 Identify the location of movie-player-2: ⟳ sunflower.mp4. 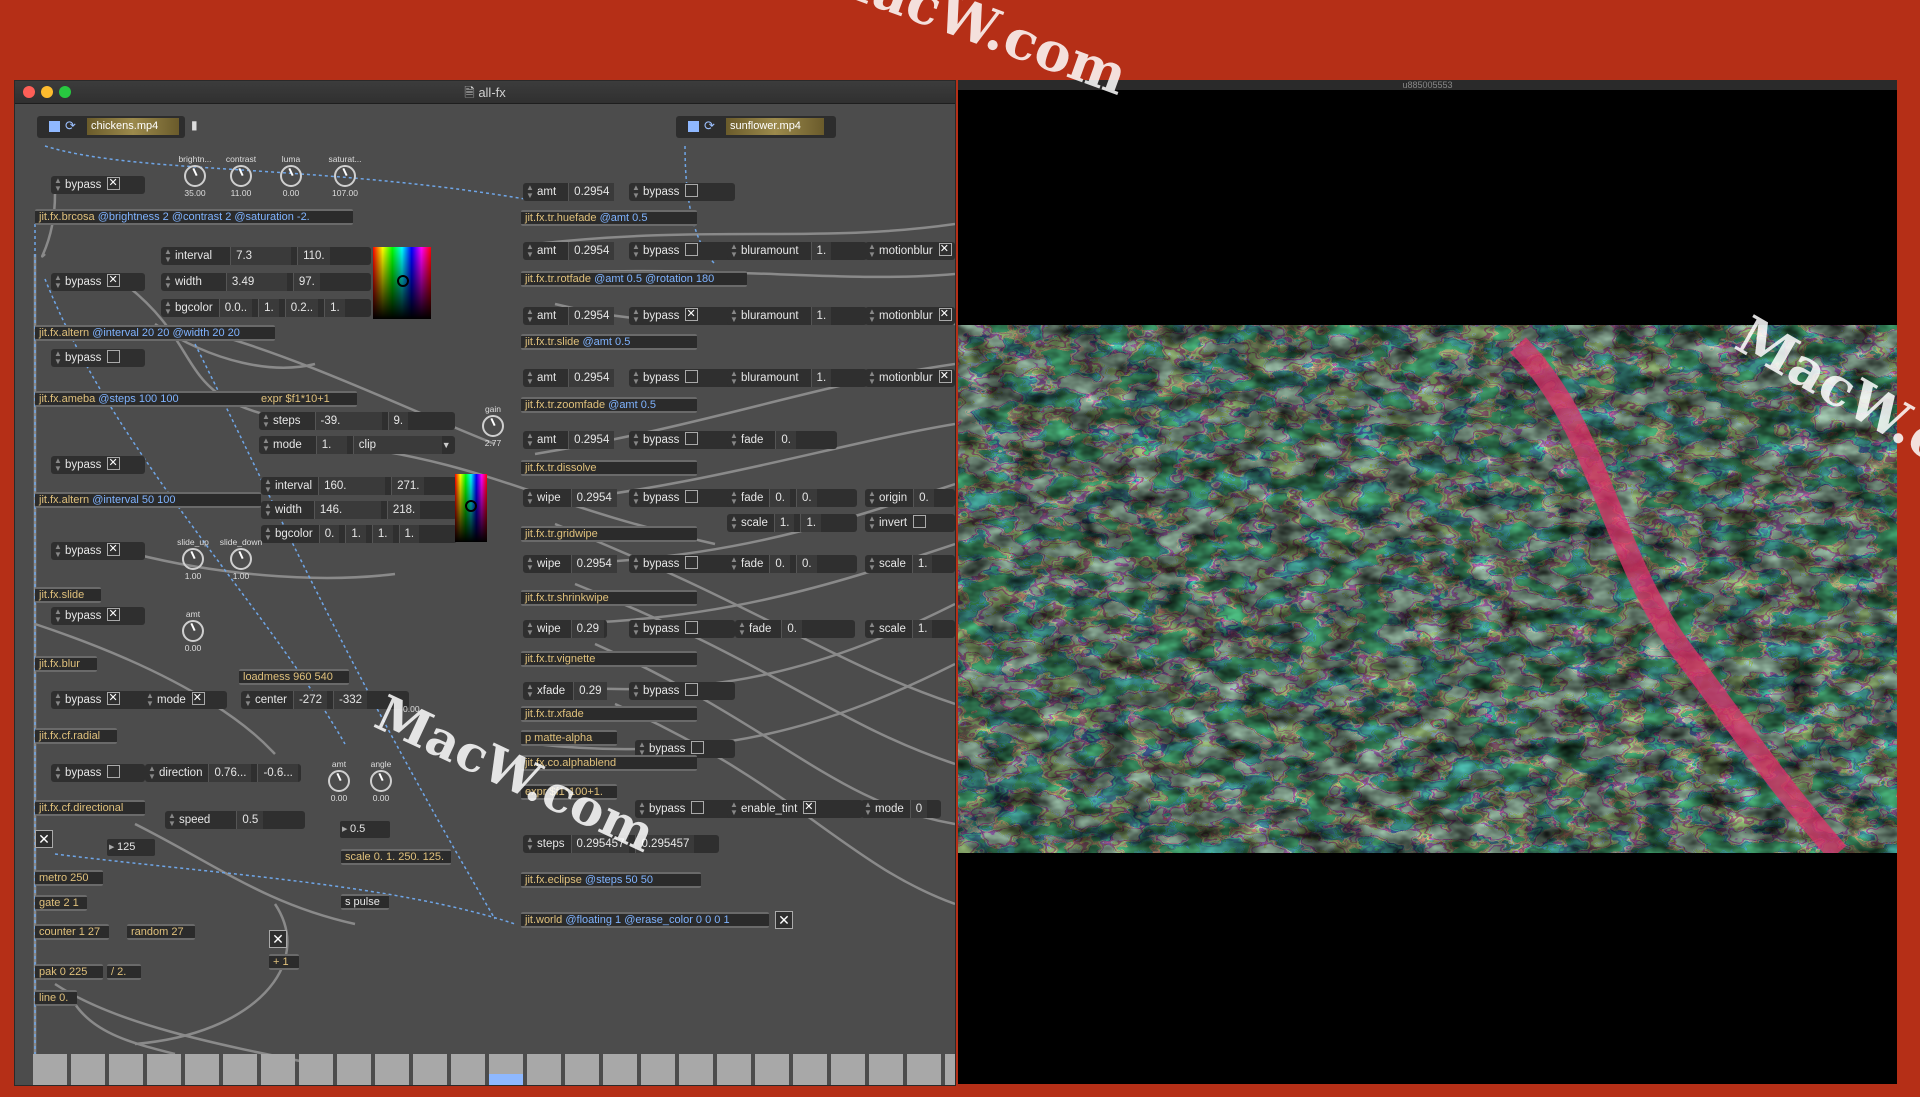
(756, 127).